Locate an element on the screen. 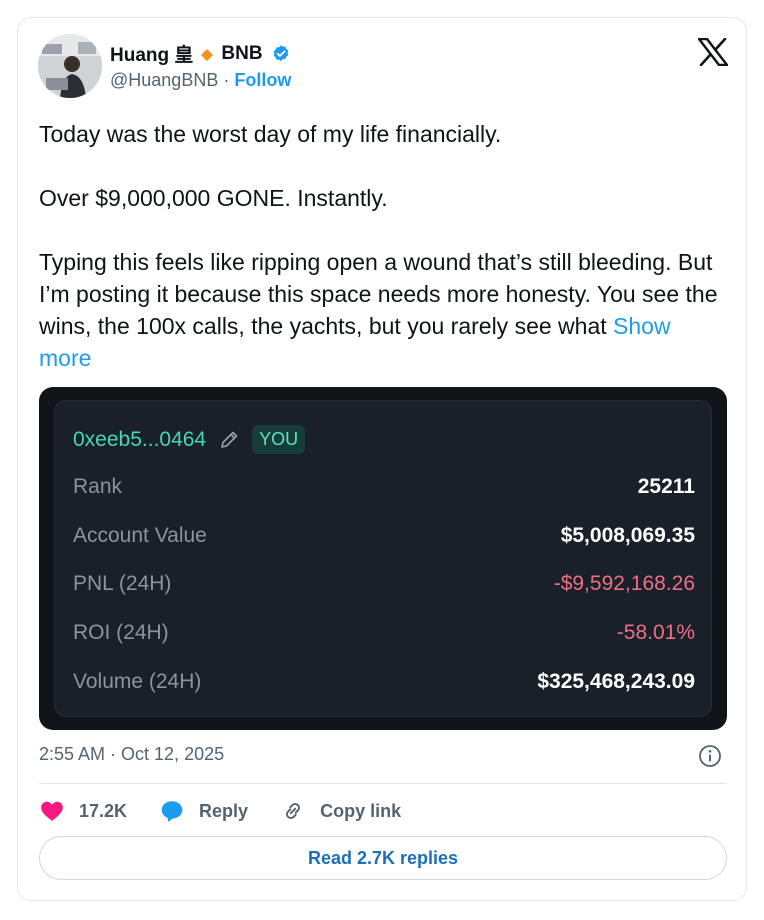 The image size is (764, 920). reply-icon is located at coordinates (172, 811).